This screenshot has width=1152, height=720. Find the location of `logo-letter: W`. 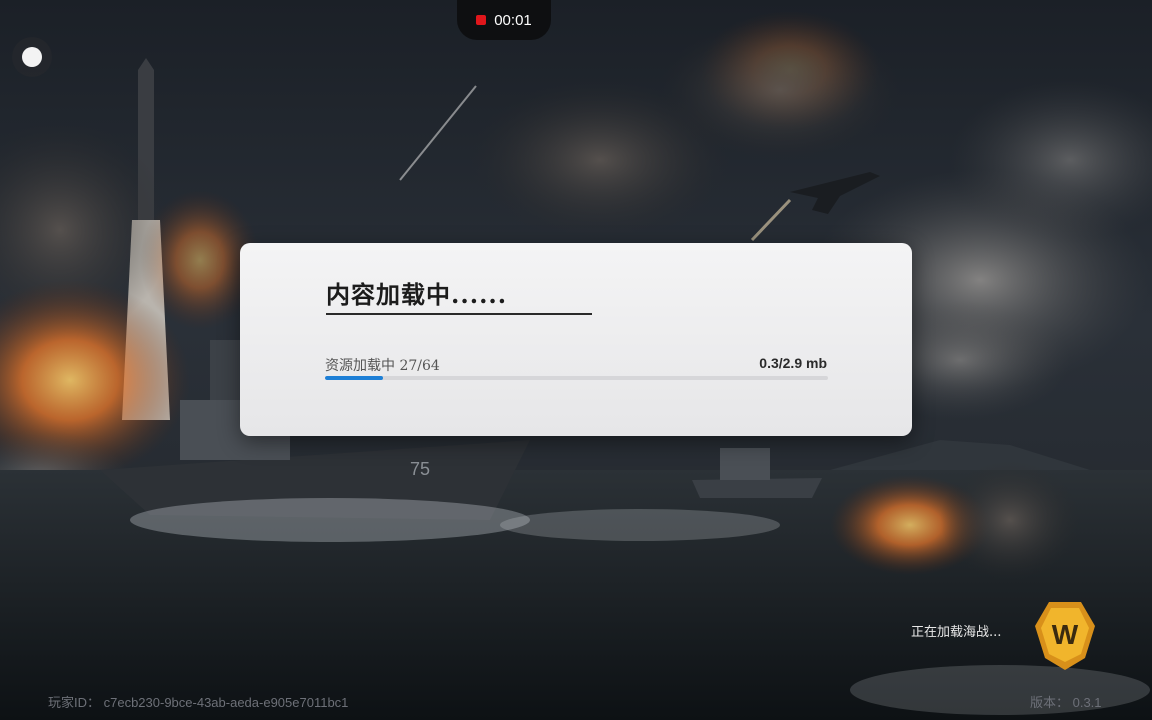

logo-letter: W is located at coordinates (1065, 634).